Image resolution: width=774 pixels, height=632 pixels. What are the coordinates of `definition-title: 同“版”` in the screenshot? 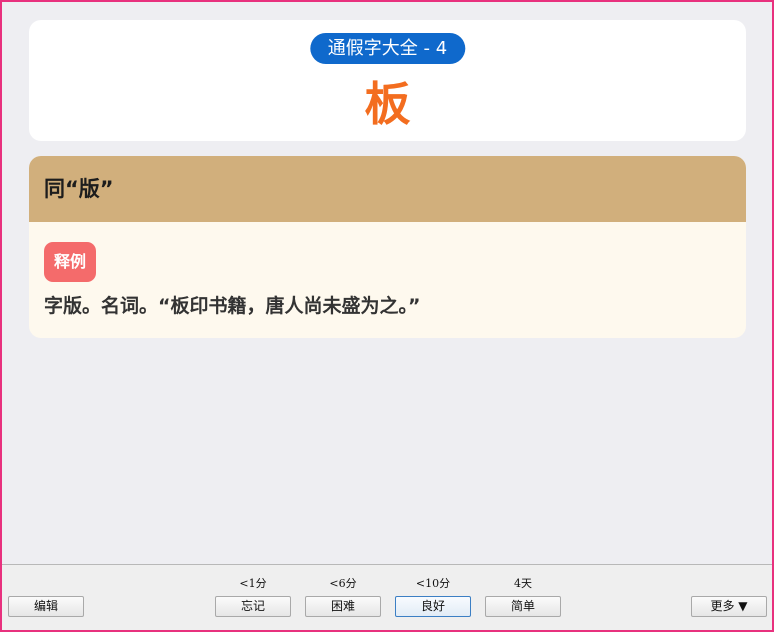 It's located at (387, 189).